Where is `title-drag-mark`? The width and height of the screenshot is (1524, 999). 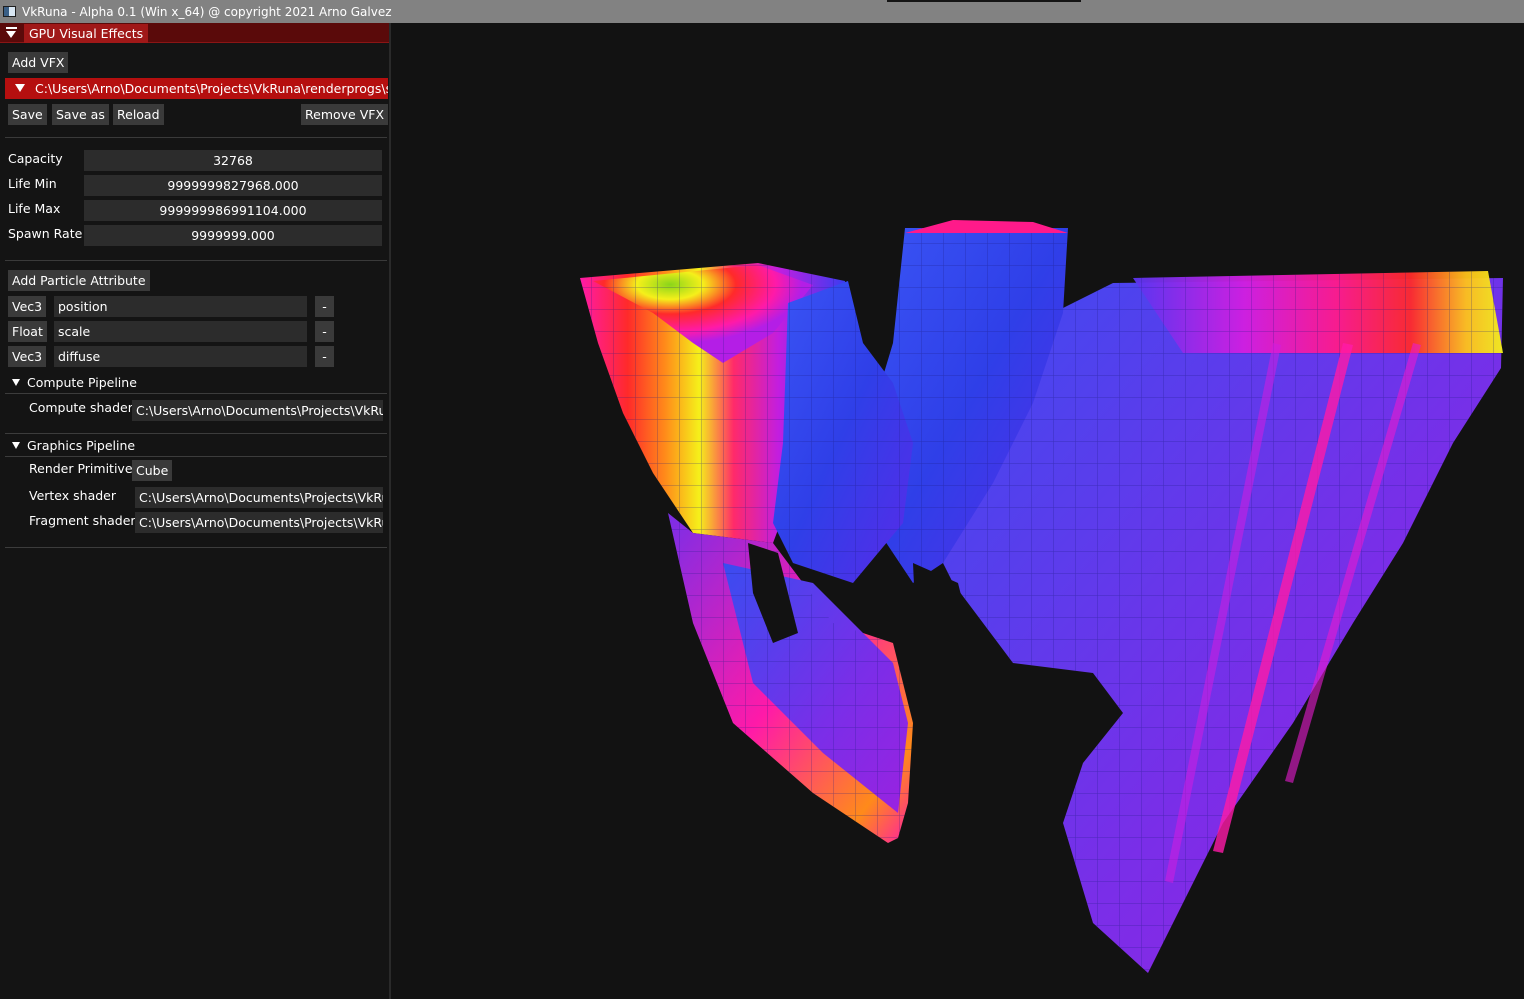 title-drag-mark is located at coordinates (984, 1).